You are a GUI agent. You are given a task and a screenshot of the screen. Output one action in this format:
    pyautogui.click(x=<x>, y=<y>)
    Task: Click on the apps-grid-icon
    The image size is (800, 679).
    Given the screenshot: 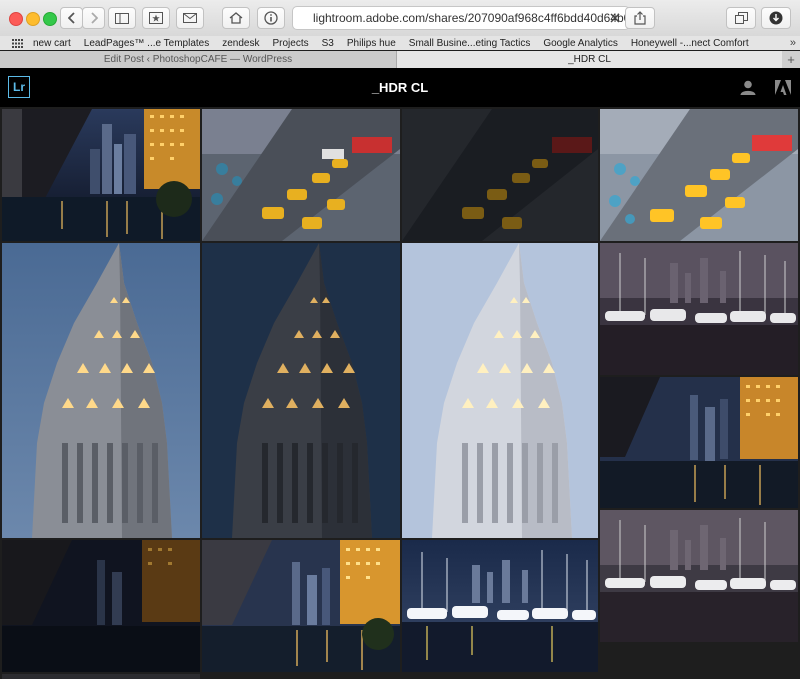 What is the action you would take?
    pyautogui.click(x=17, y=43)
    